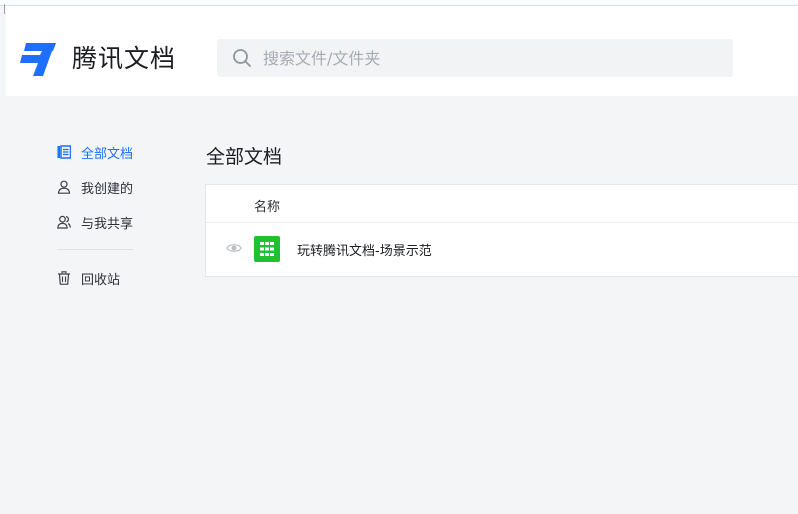  I want to click on sidebar-item-shared-with-me: 与我共享, so click(95, 222).